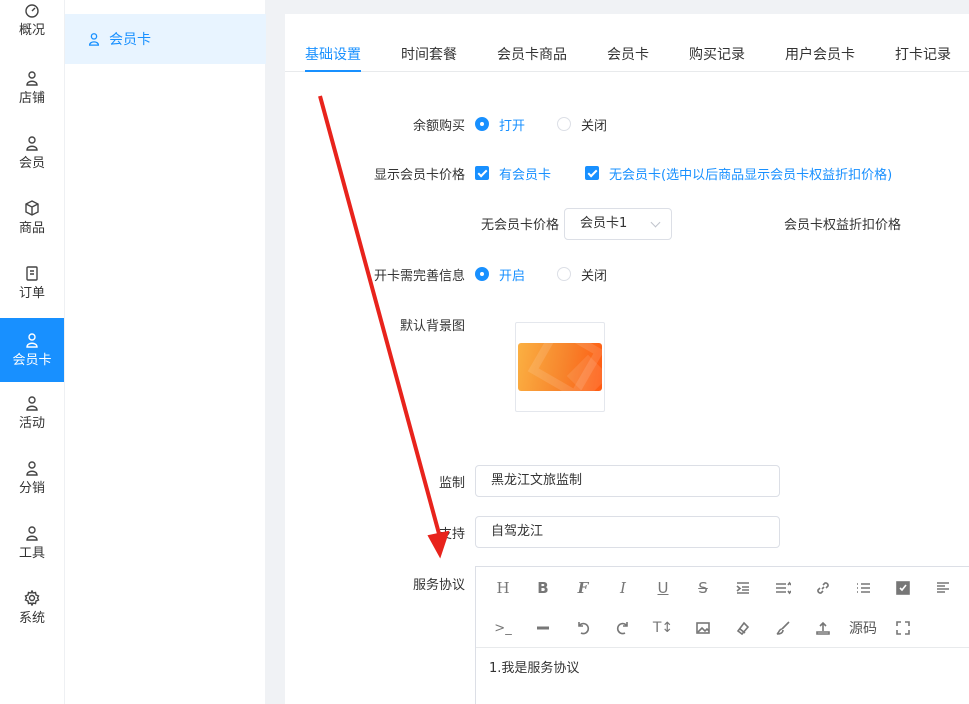 The width and height of the screenshot is (969, 704). What do you see at coordinates (743, 588) in the screenshot?
I see `indent-icon` at bounding box center [743, 588].